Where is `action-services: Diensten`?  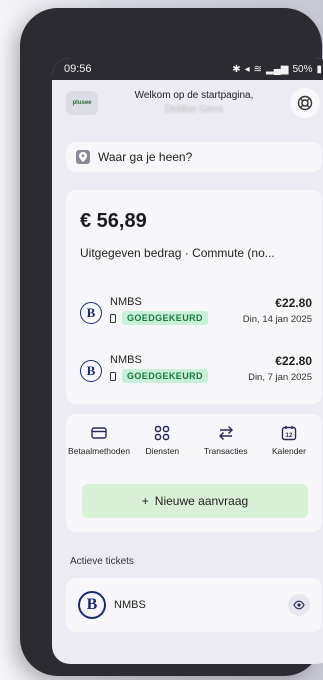
action-services: Diensten is located at coordinates (162, 440).